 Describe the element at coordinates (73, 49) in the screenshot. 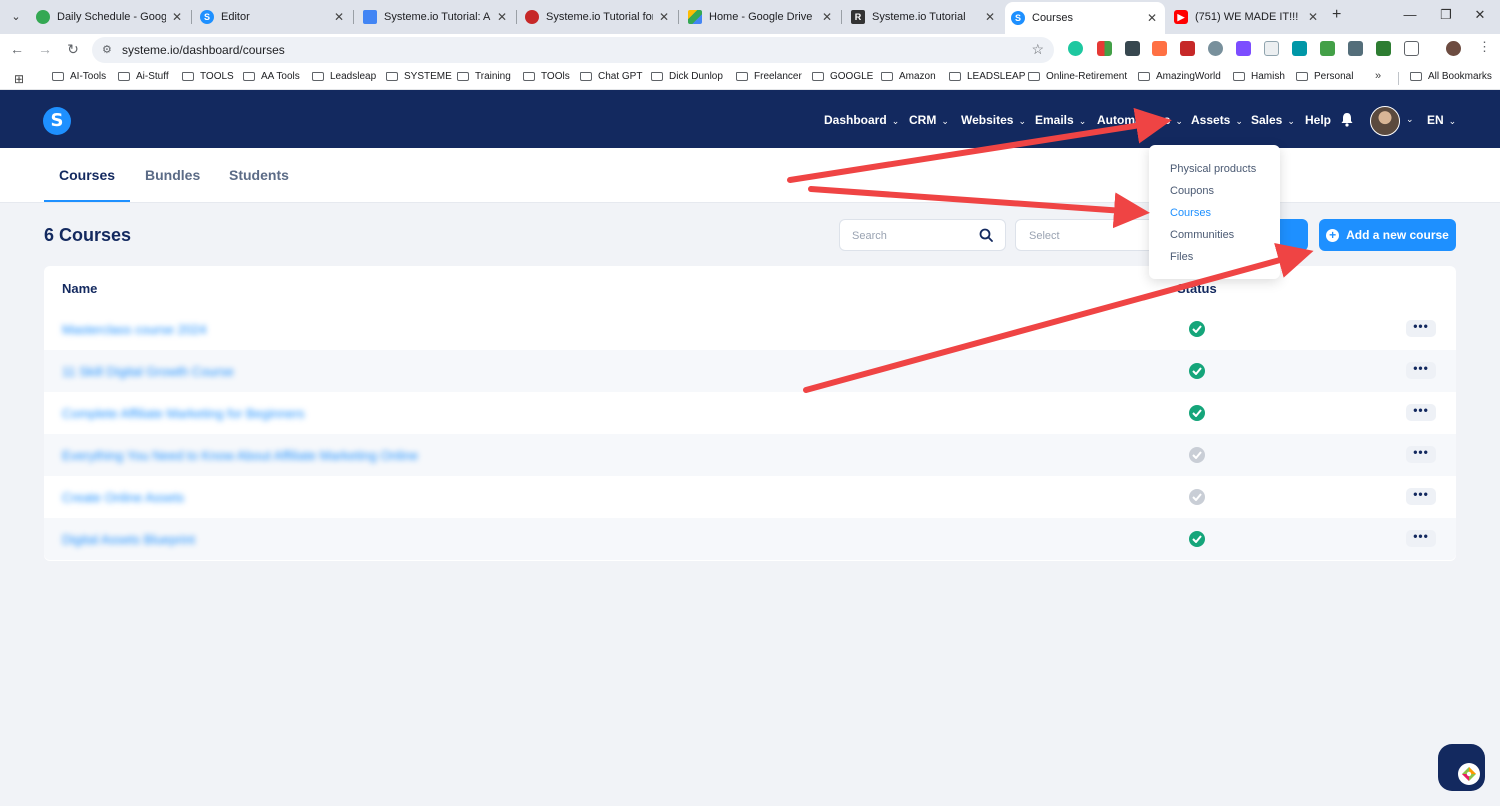

I see `reload-icon: ↻` at that location.